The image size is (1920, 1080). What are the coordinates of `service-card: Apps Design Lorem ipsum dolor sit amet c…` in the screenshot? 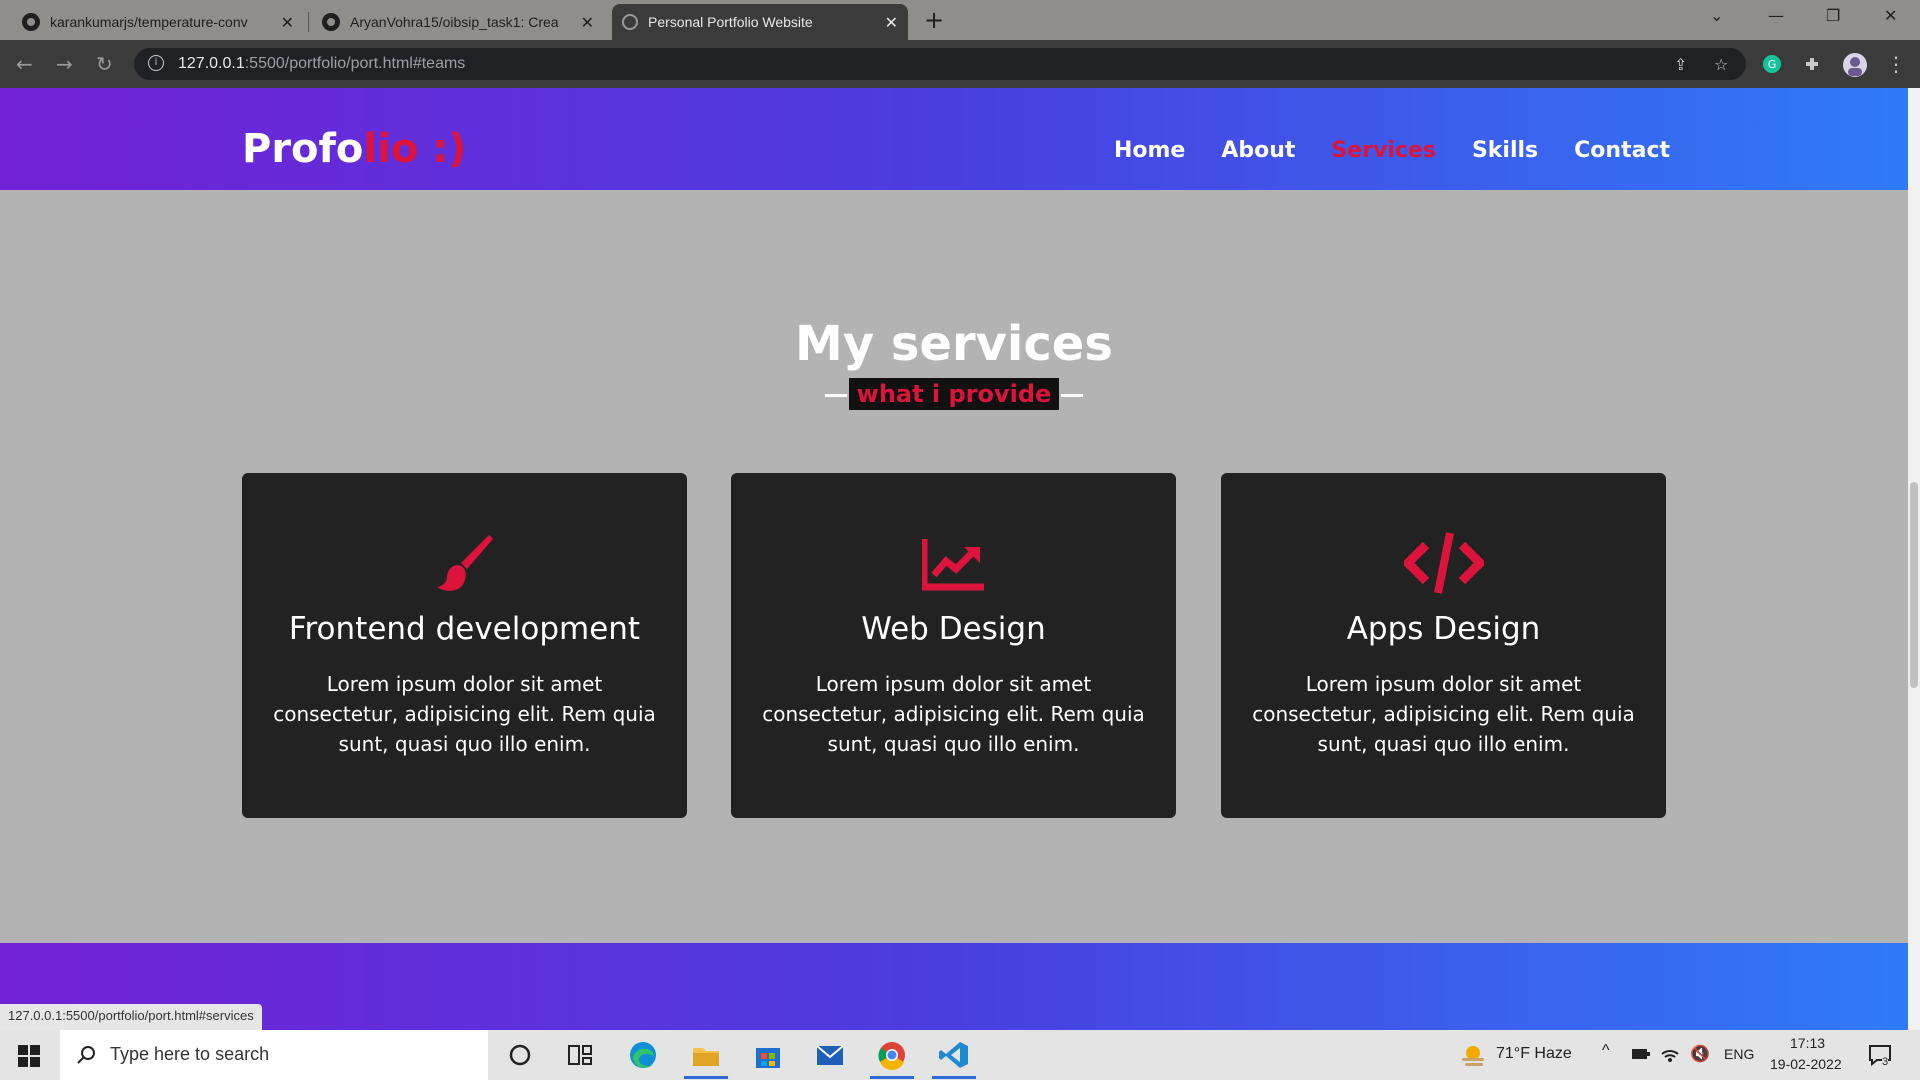 It's located at (1443, 645).